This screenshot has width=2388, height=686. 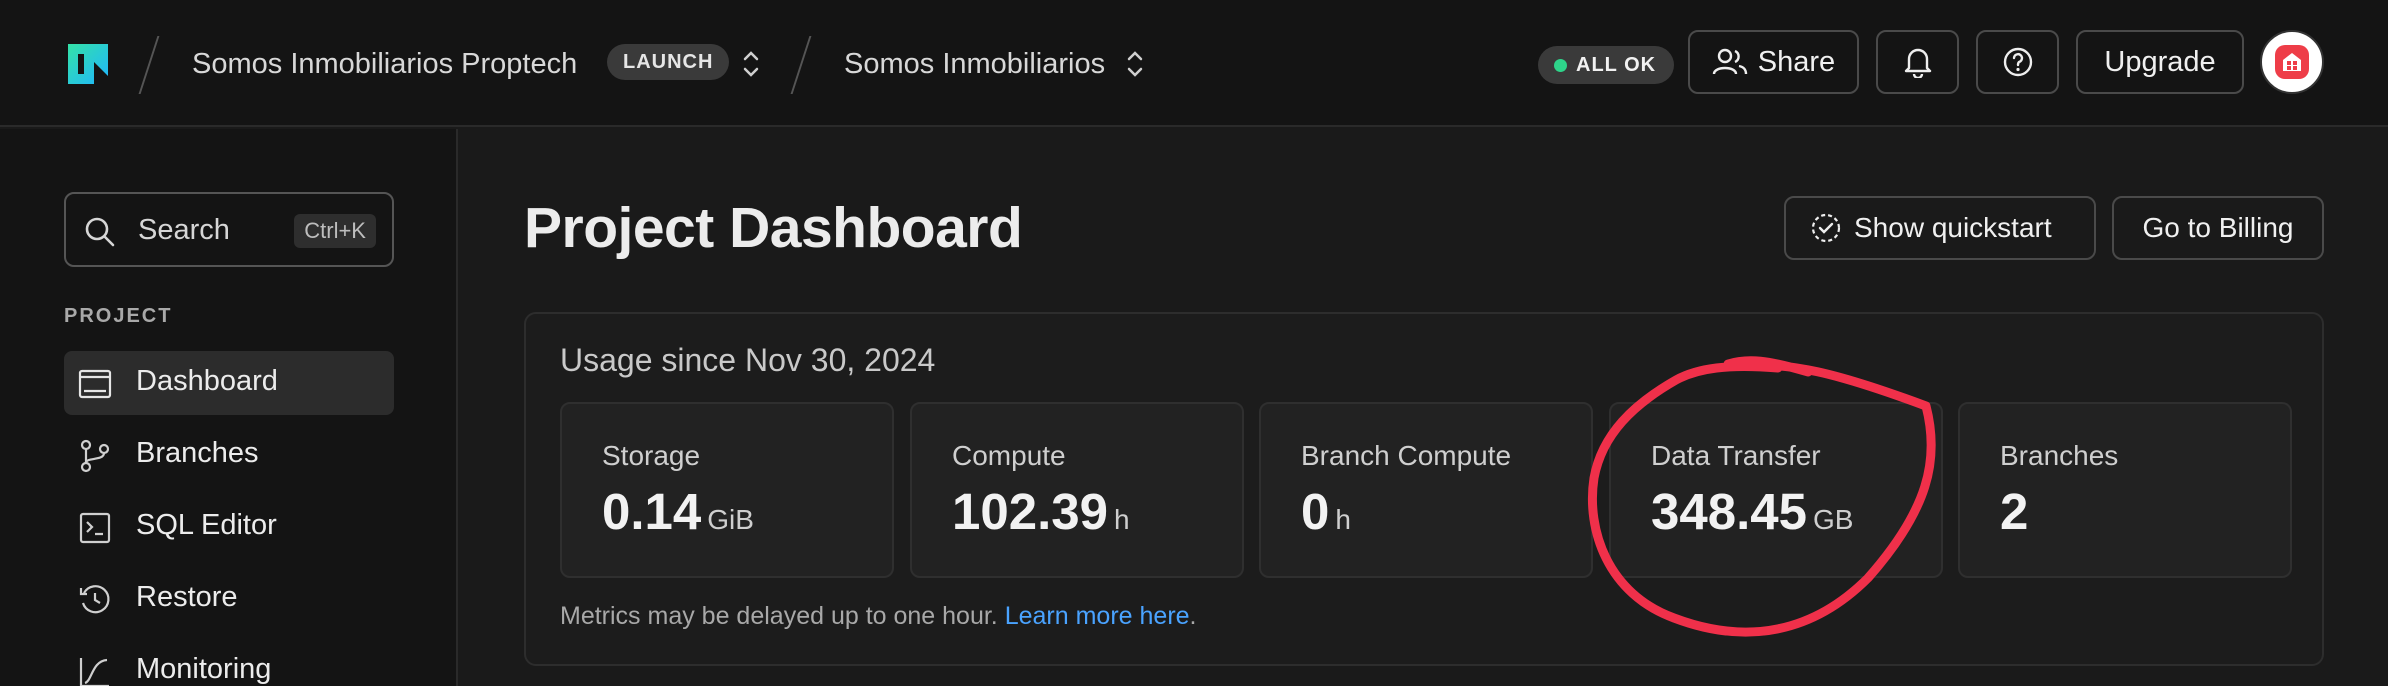 I want to click on sidebar-item-monitoring: Monitoring, so click(x=229, y=662).